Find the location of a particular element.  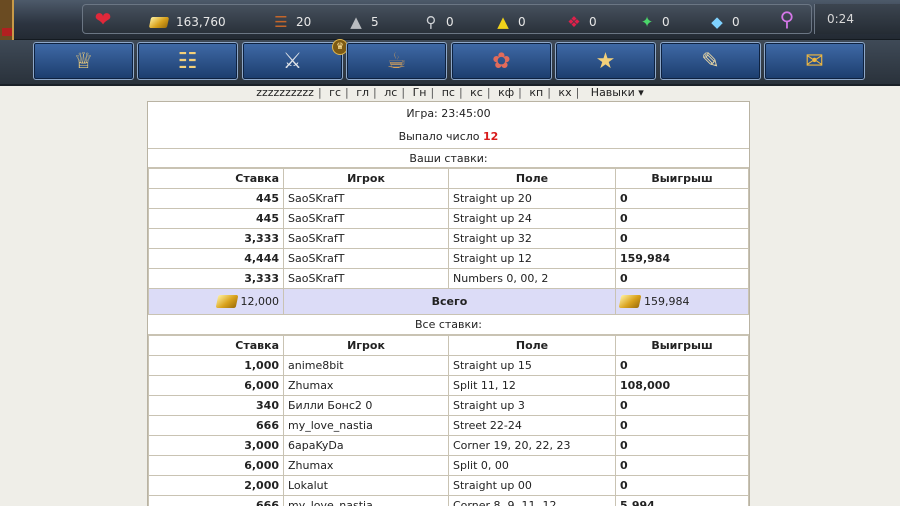

table-row: 445 SaoSKrafT Straight up 20 0 is located at coordinates (448, 198).